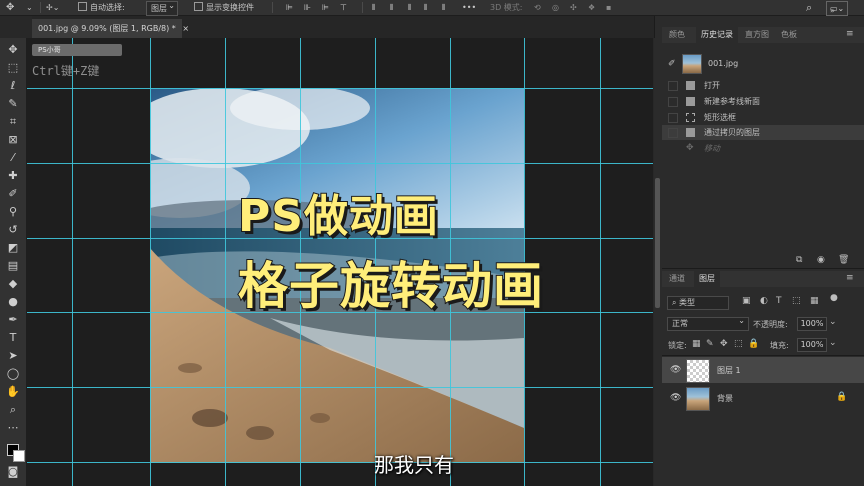 The height and width of the screenshot is (486, 864). Describe the element at coordinates (674, 302) in the screenshot. I see `filter-search-icon: ⌕` at that location.